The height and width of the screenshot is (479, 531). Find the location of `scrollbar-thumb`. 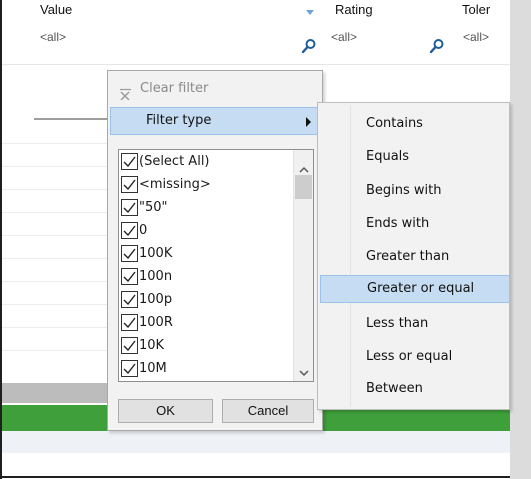

scrollbar-thumb is located at coordinates (303, 187).